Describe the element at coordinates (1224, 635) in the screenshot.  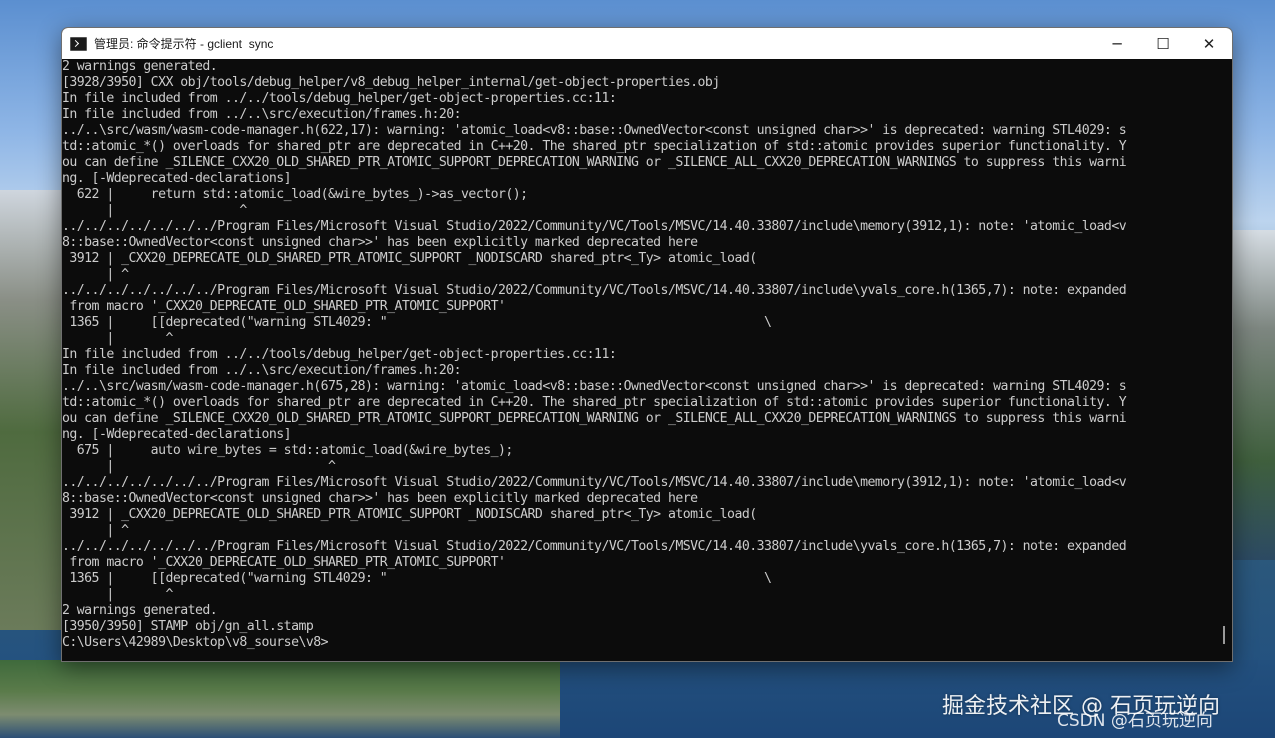
I see `scrollbar-thumb` at that location.